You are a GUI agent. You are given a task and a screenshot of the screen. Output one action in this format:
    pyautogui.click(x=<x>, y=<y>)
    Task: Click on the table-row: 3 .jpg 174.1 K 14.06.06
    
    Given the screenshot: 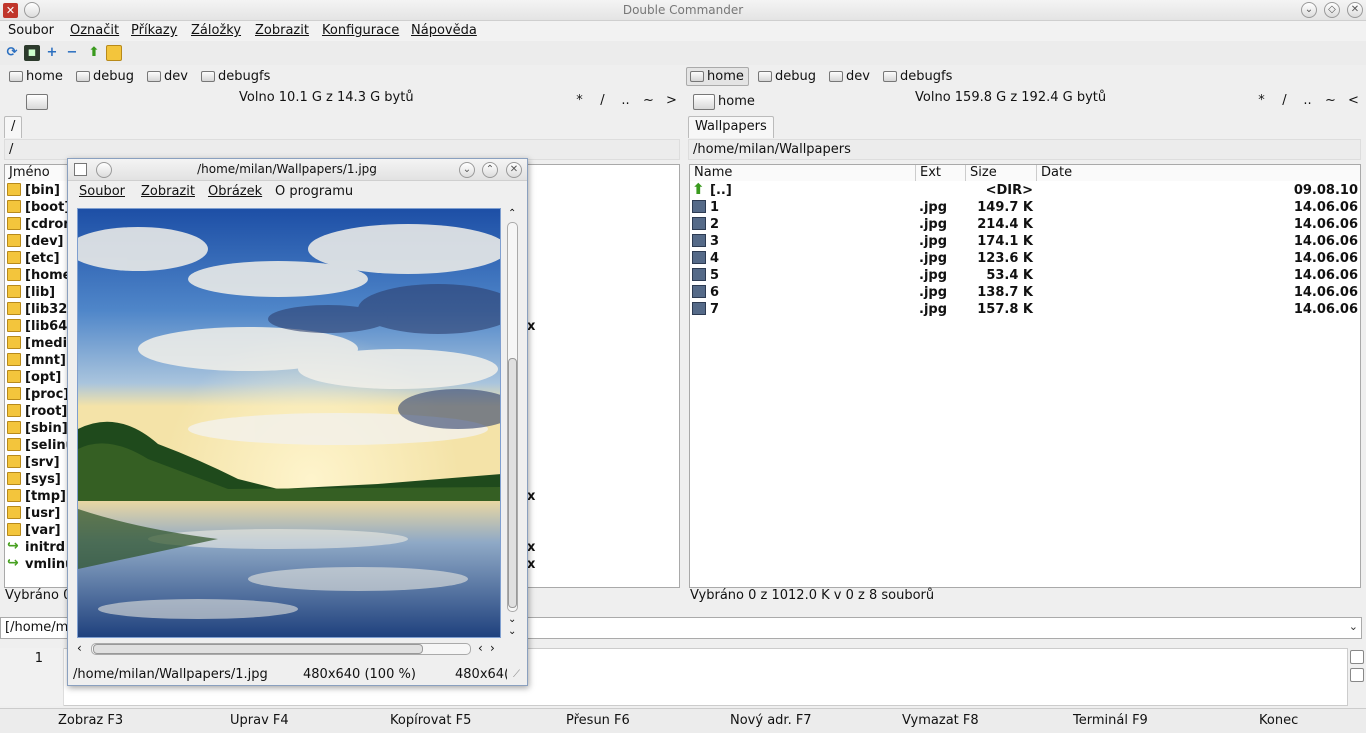 What is the action you would take?
    pyautogui.click(x=1025, y=241)
    